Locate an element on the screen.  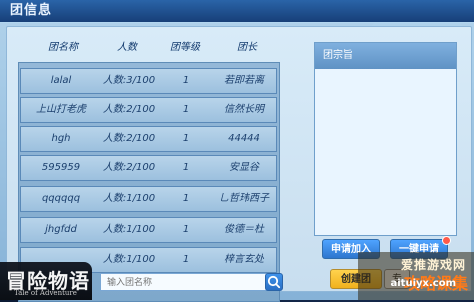
table-row: jhgfdd 人数:1/100 1 俊德＝杜 is located at coordinates (148, 230).